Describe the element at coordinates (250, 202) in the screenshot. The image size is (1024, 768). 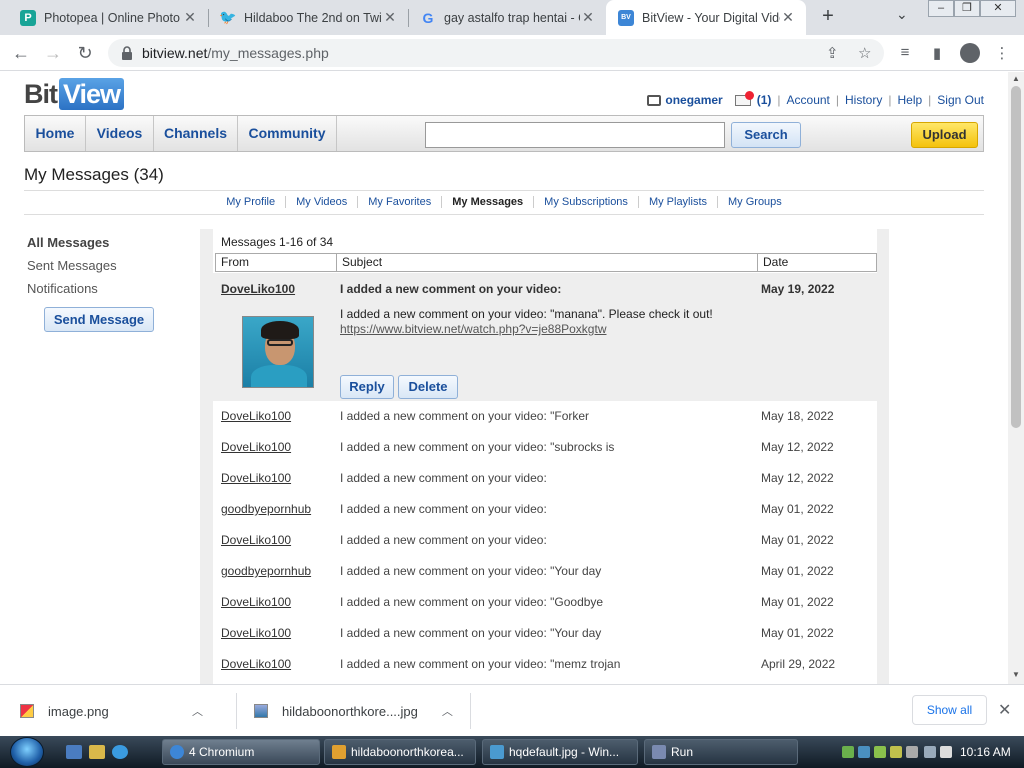
I see `subnav-my-profile: My Profile` at that location.